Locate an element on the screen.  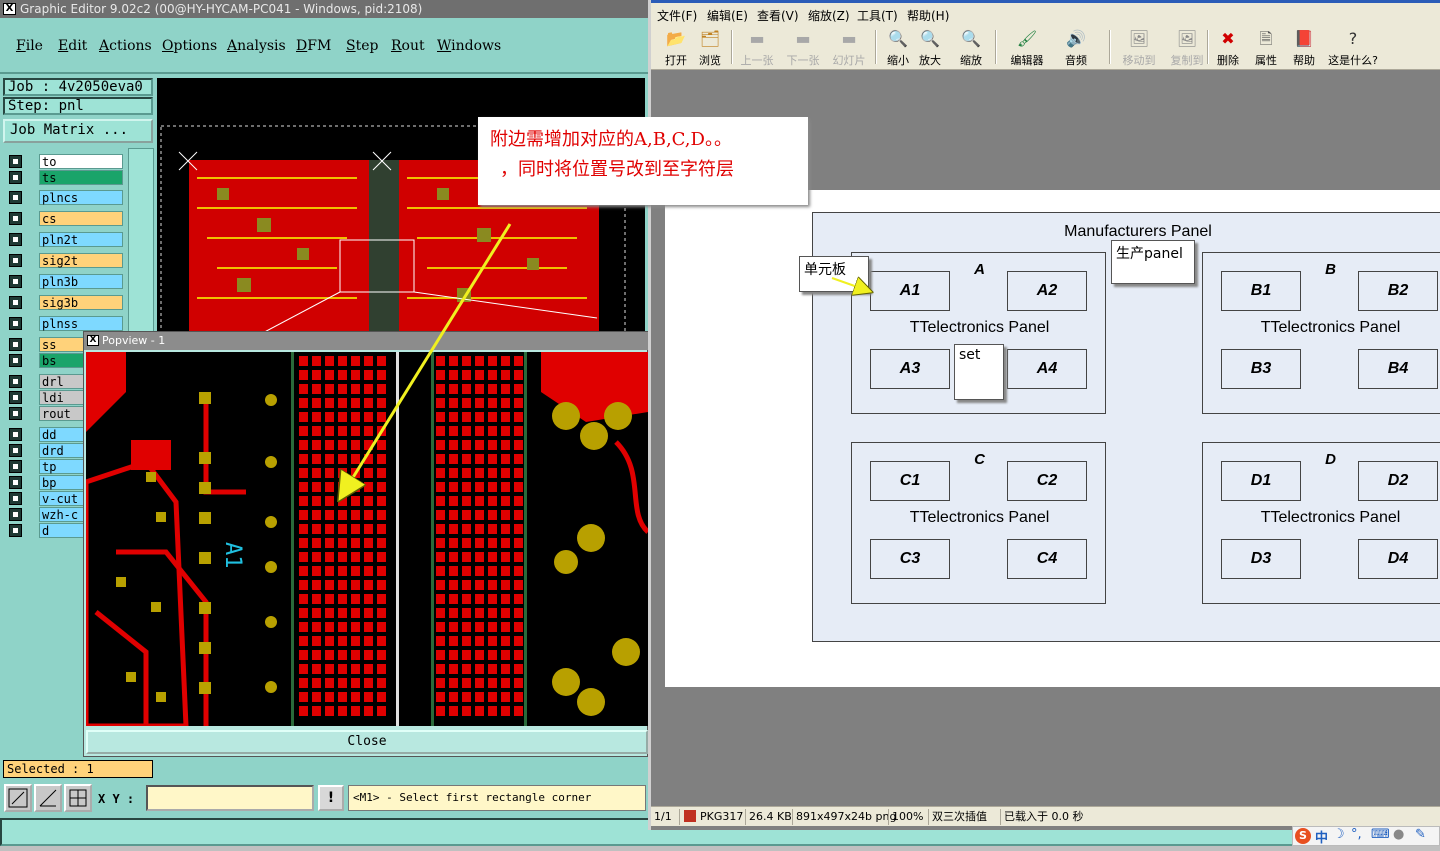
measure-button is located at coordinates (48, 798).